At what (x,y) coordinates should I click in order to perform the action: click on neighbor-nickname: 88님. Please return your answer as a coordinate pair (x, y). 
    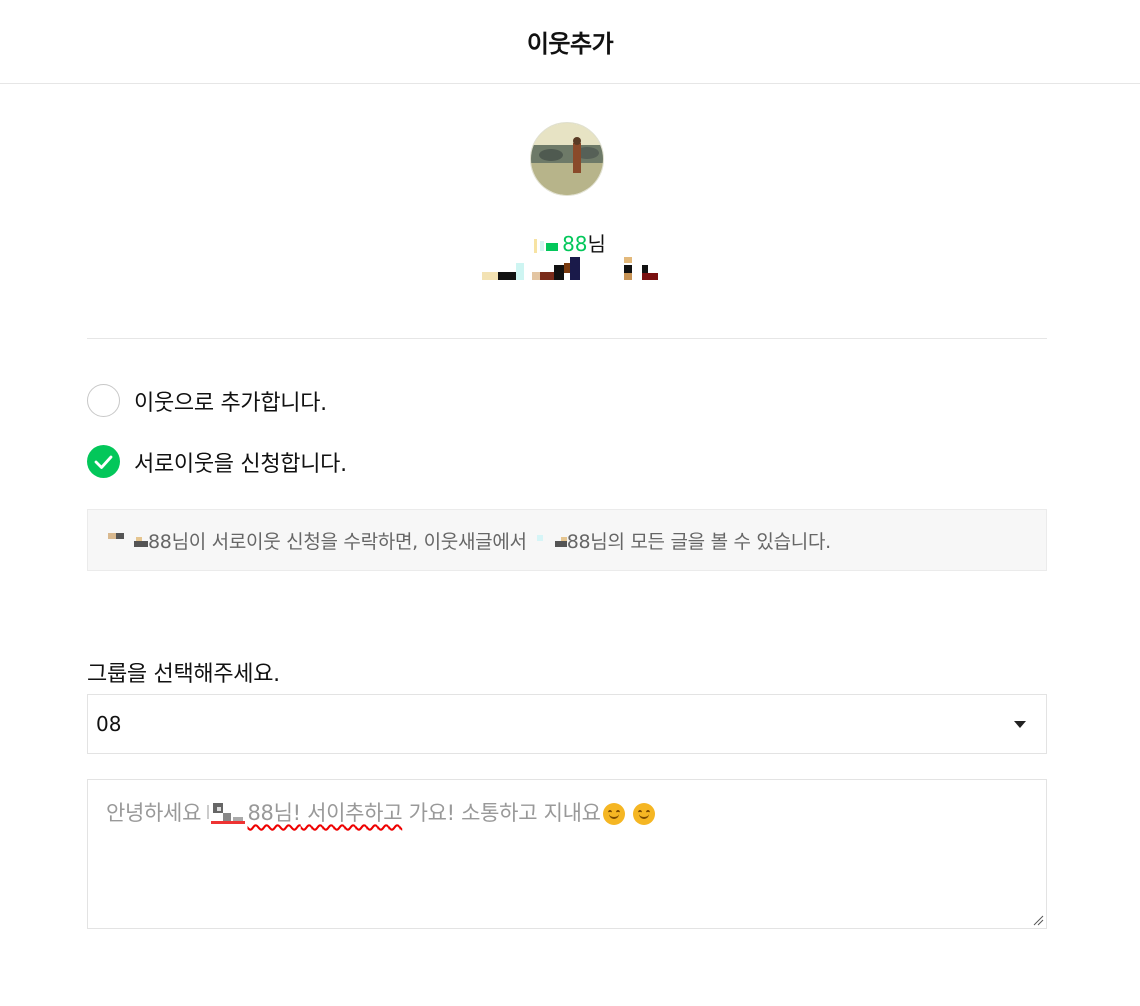
    Looking at the image, I should click on (570, 242).